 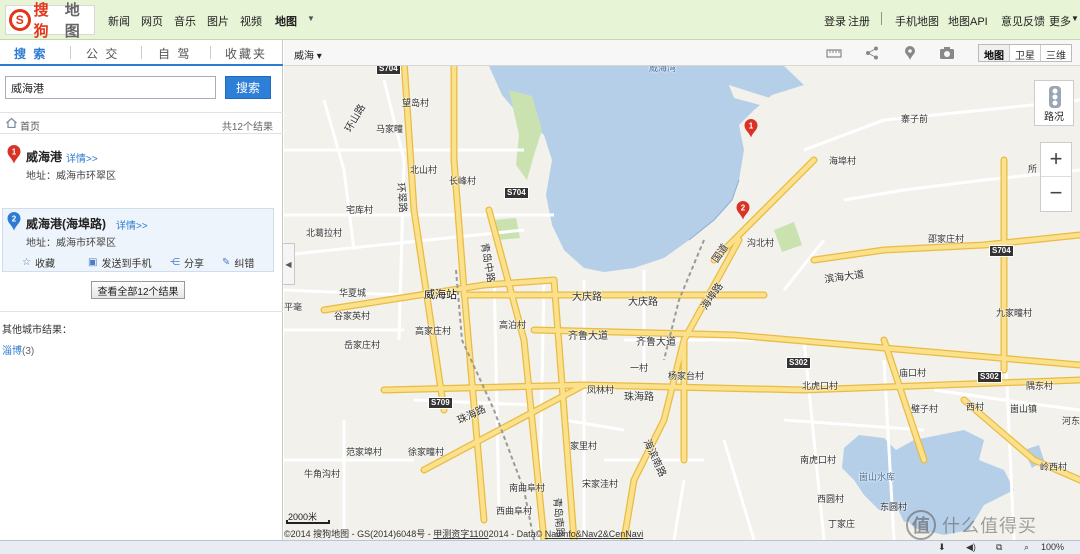 What do you see at coordinates (66, 223) in the screenshot?
I see `result-2-title: 威海港(海埠路)` at bounding box center [66, 223].